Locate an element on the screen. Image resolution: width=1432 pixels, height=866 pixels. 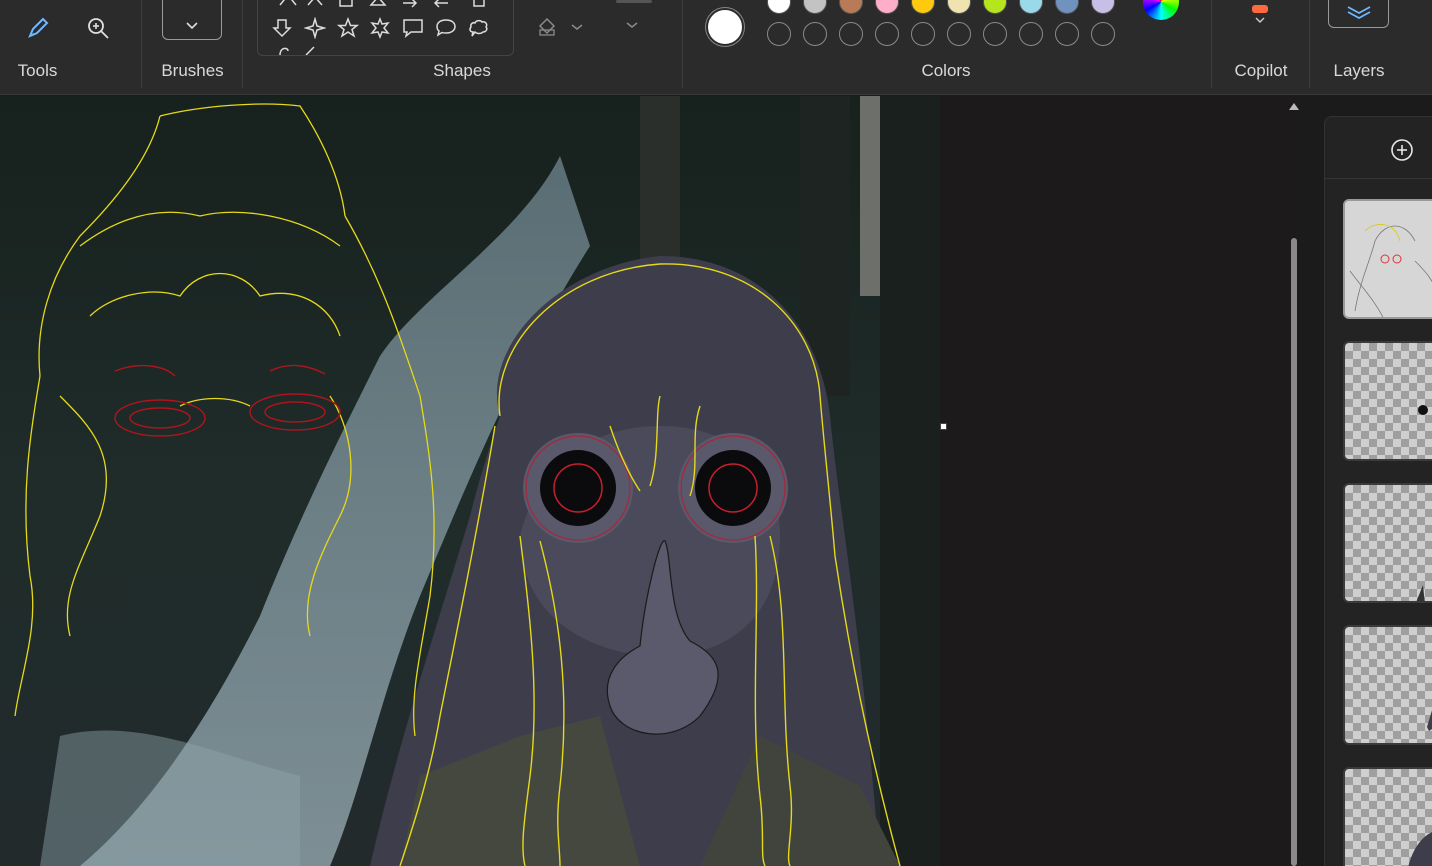
layers-panel is located at coordinates (1378, 491).